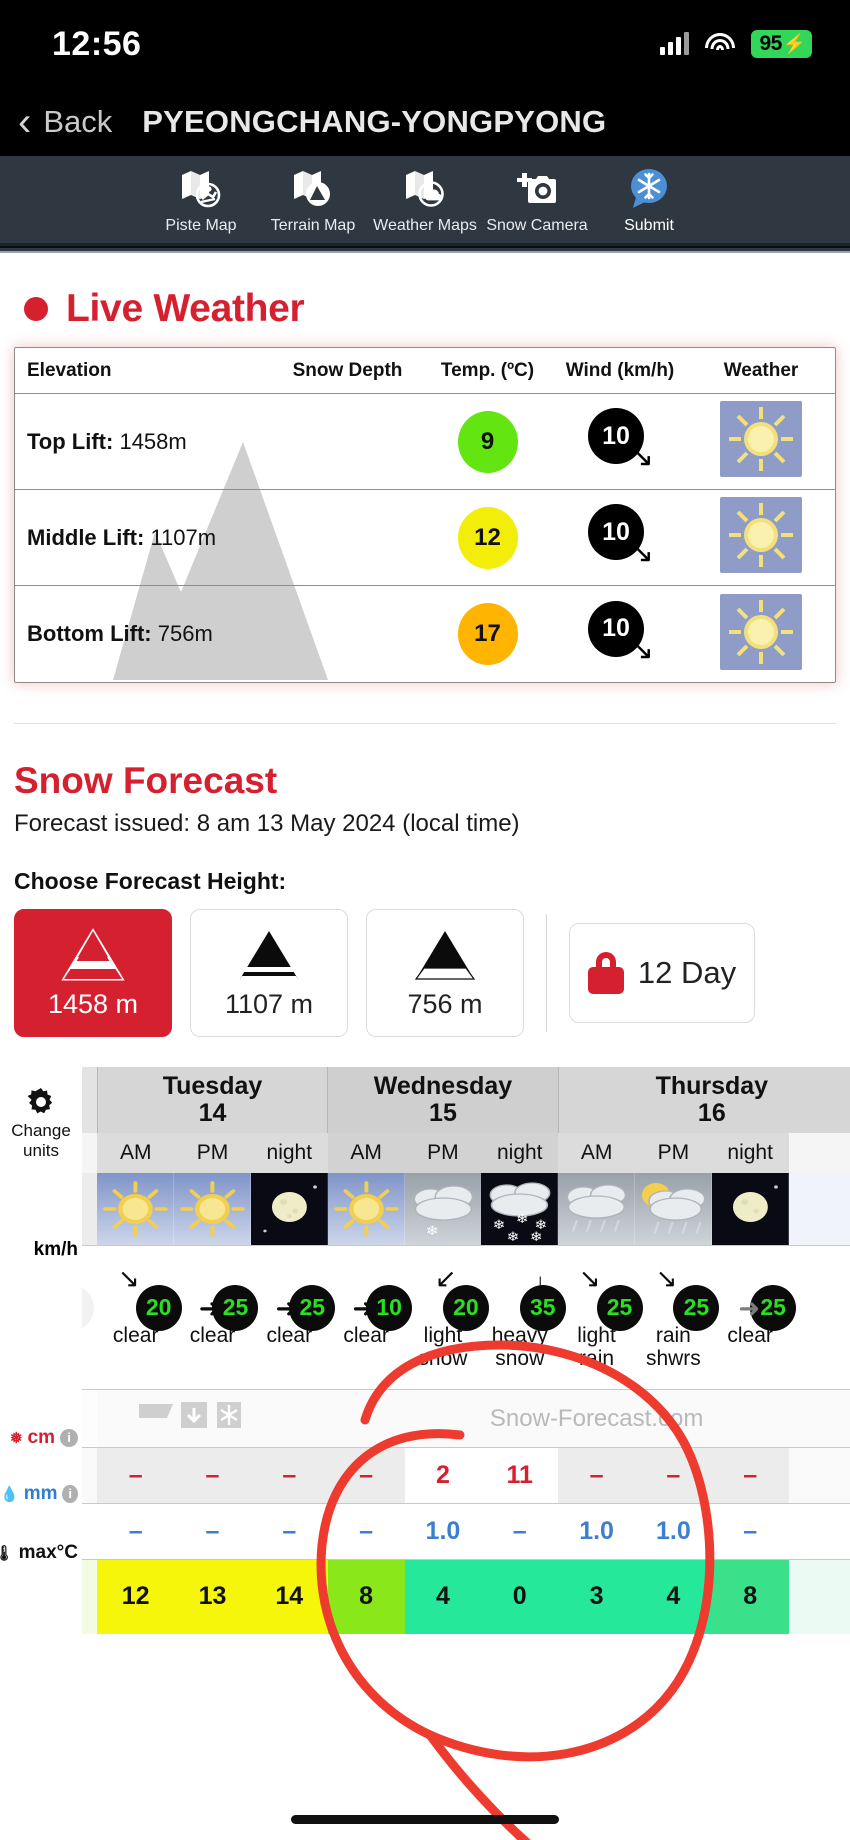 The width and height of the screenshot is (850, 1840). I want to click on snow-tue-night: –, so click(289, 1475).